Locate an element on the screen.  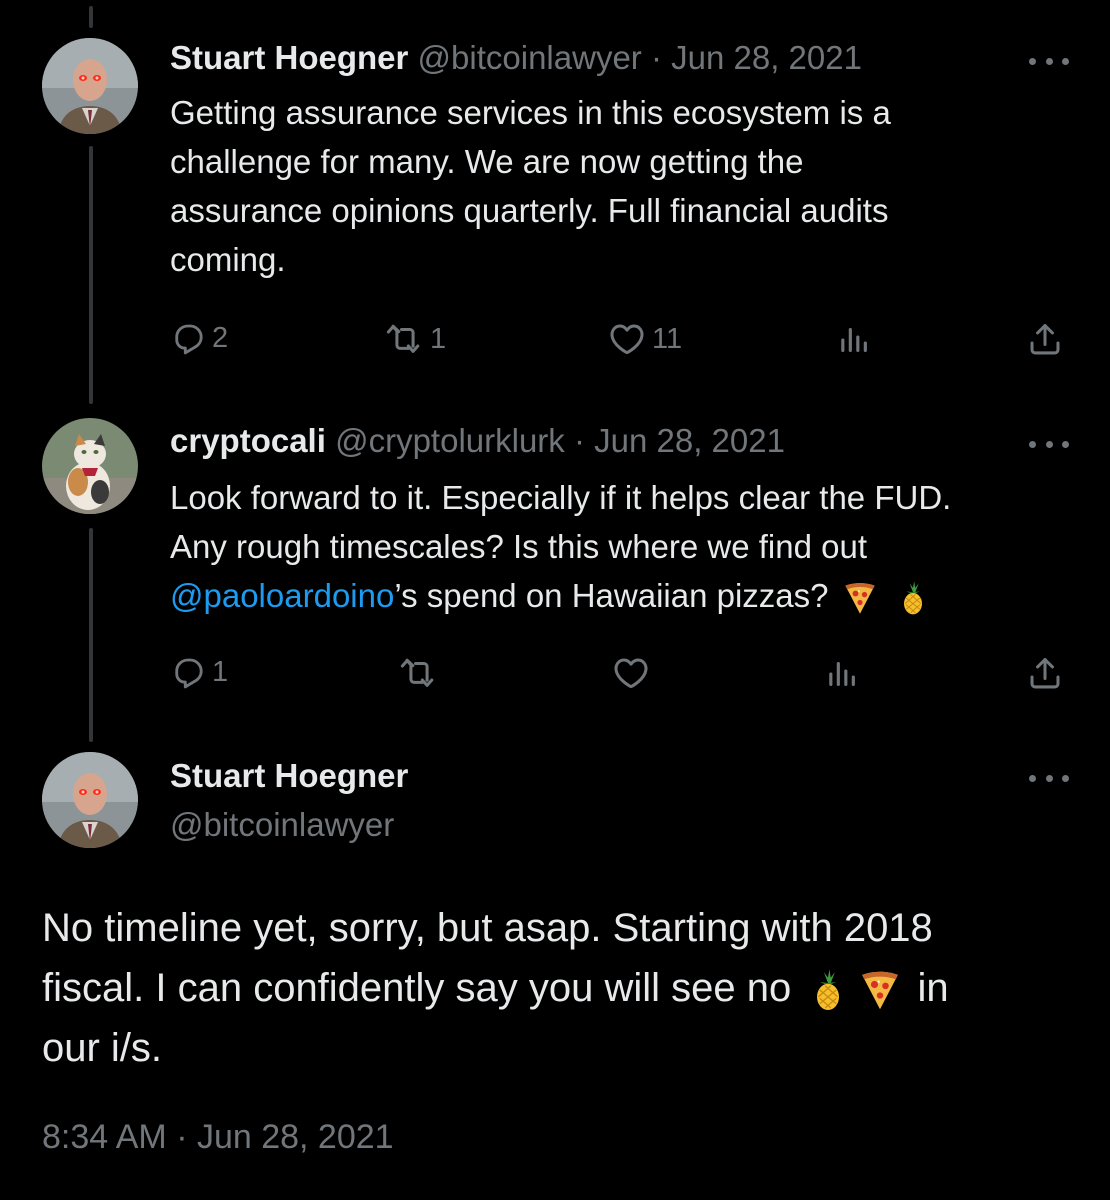
tweet2-more-button is located at coordinates (1049, 444).